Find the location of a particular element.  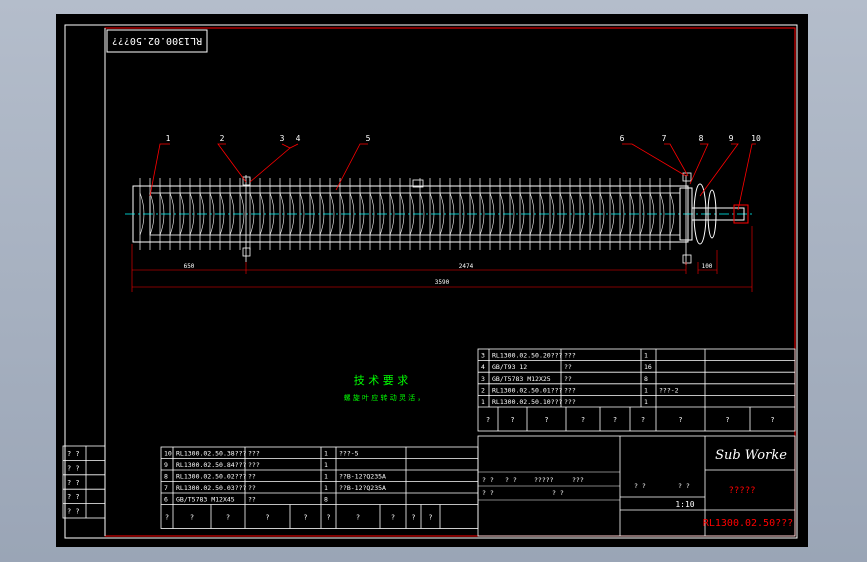

drawing-scale: 1:10 is located at coordinates (684, 504).